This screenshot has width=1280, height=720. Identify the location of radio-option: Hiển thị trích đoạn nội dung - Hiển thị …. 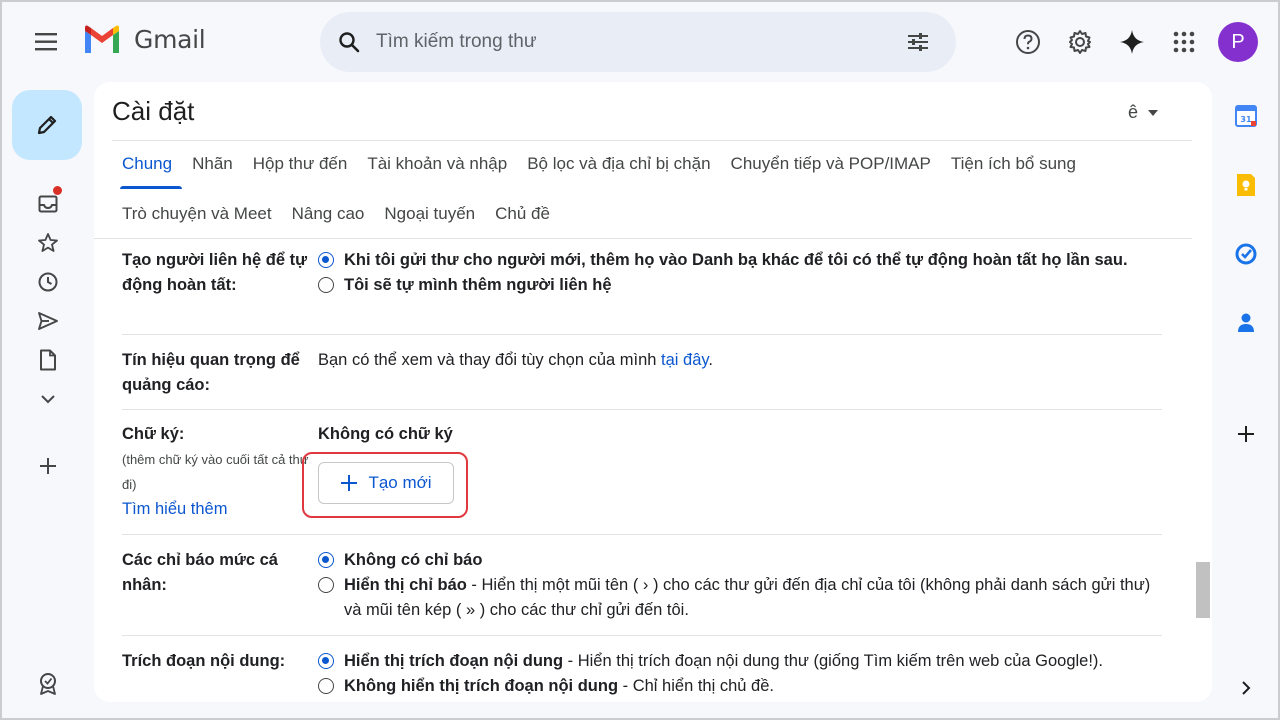
(743, 661).